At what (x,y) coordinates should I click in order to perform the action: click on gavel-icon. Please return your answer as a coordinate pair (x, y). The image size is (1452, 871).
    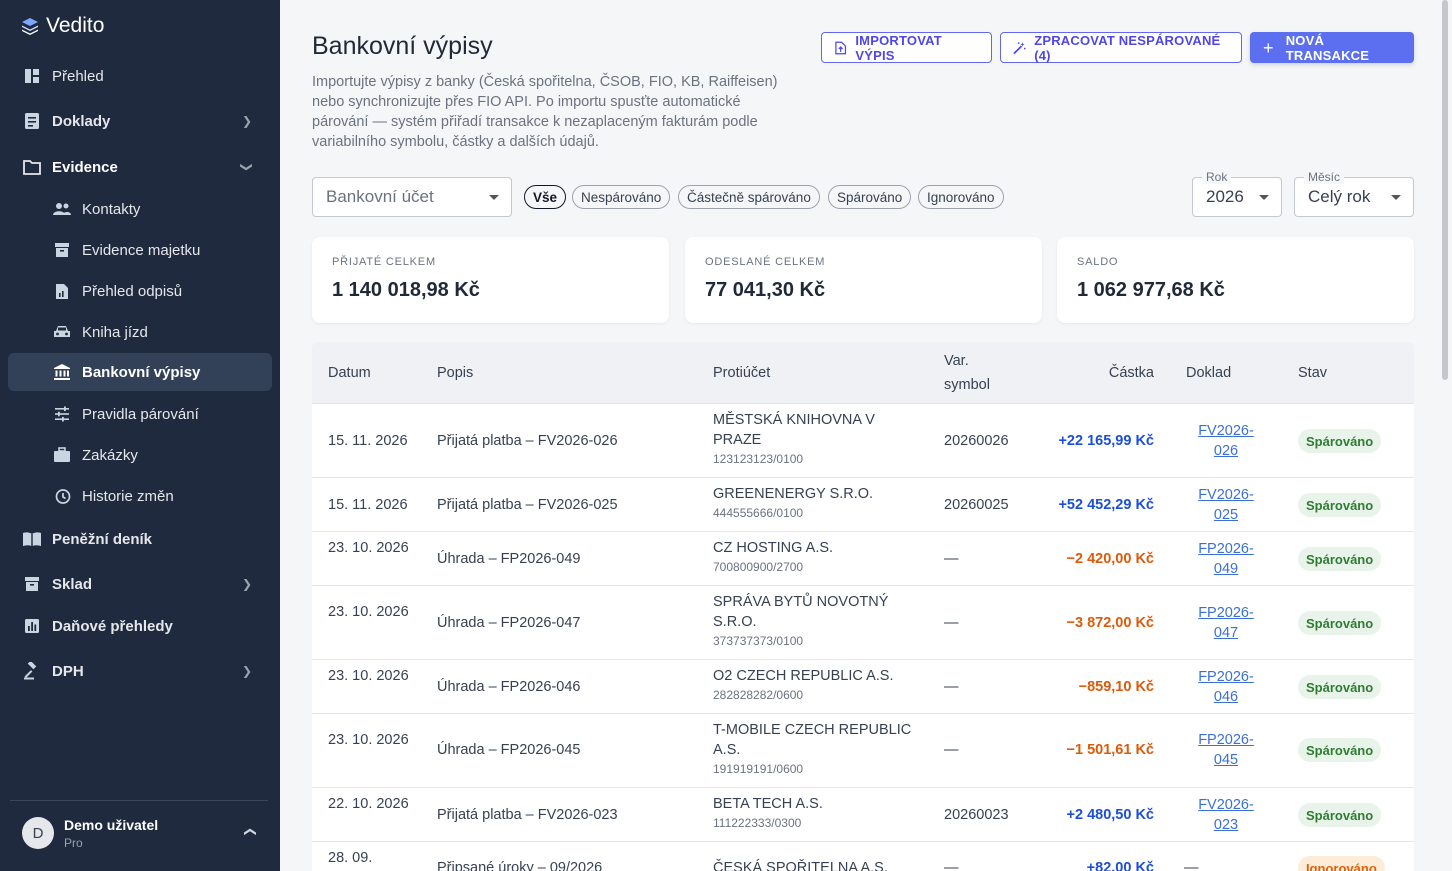
    Looking at the image, I should click on (32, 671).